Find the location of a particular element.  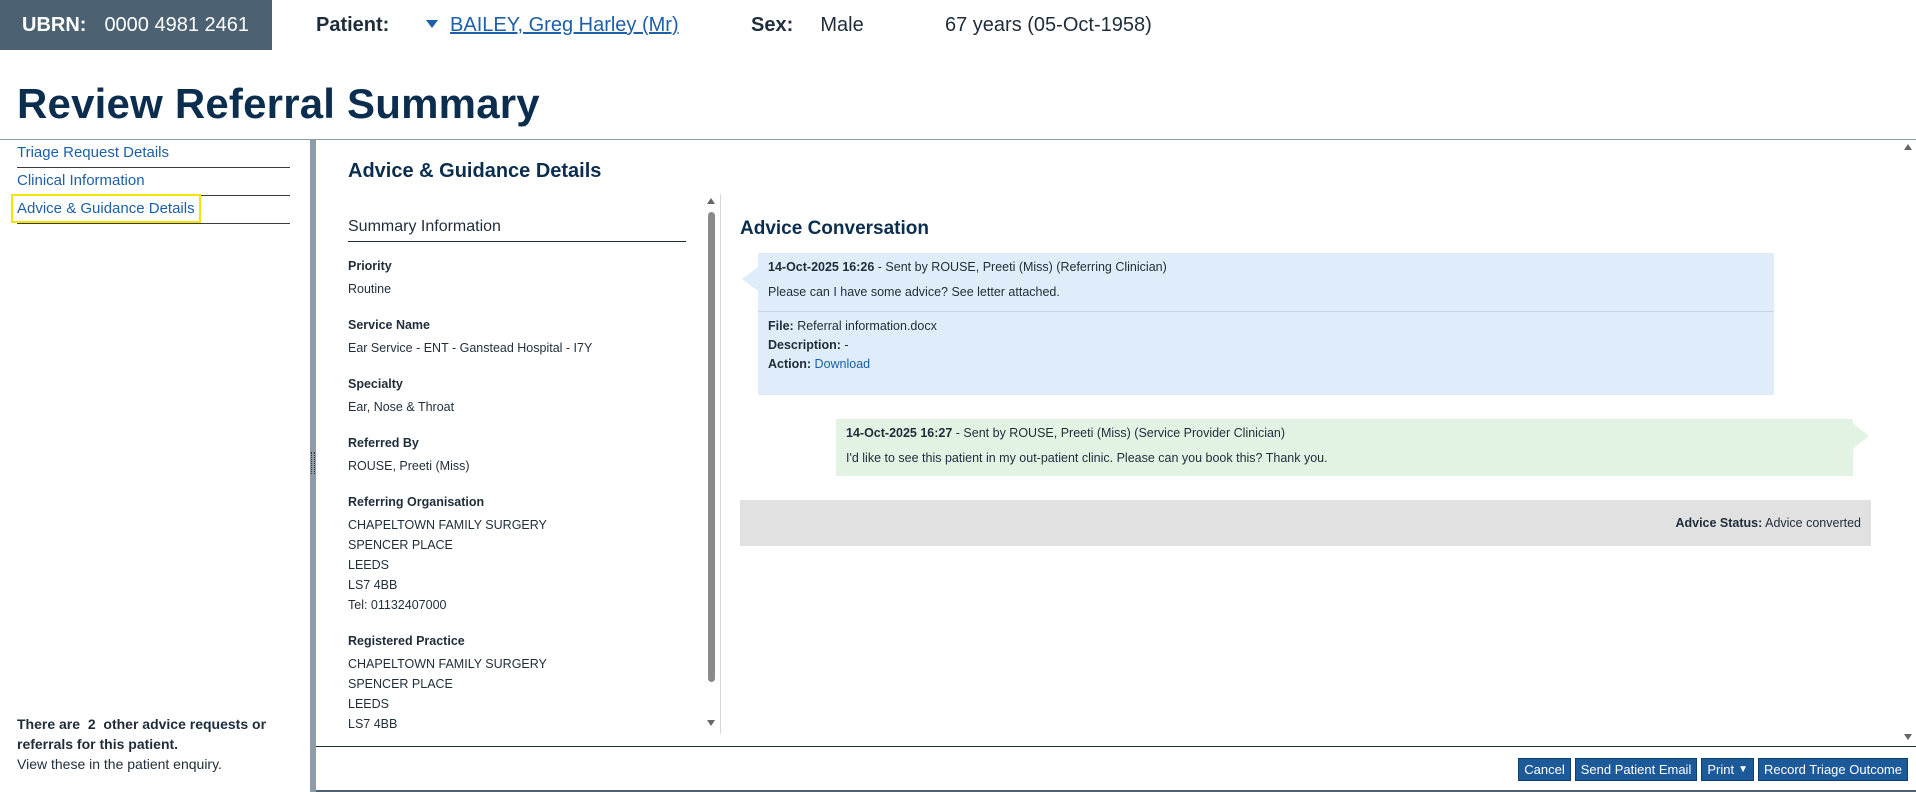

patient-dropdown-icon is located at coordinates (432, 23).